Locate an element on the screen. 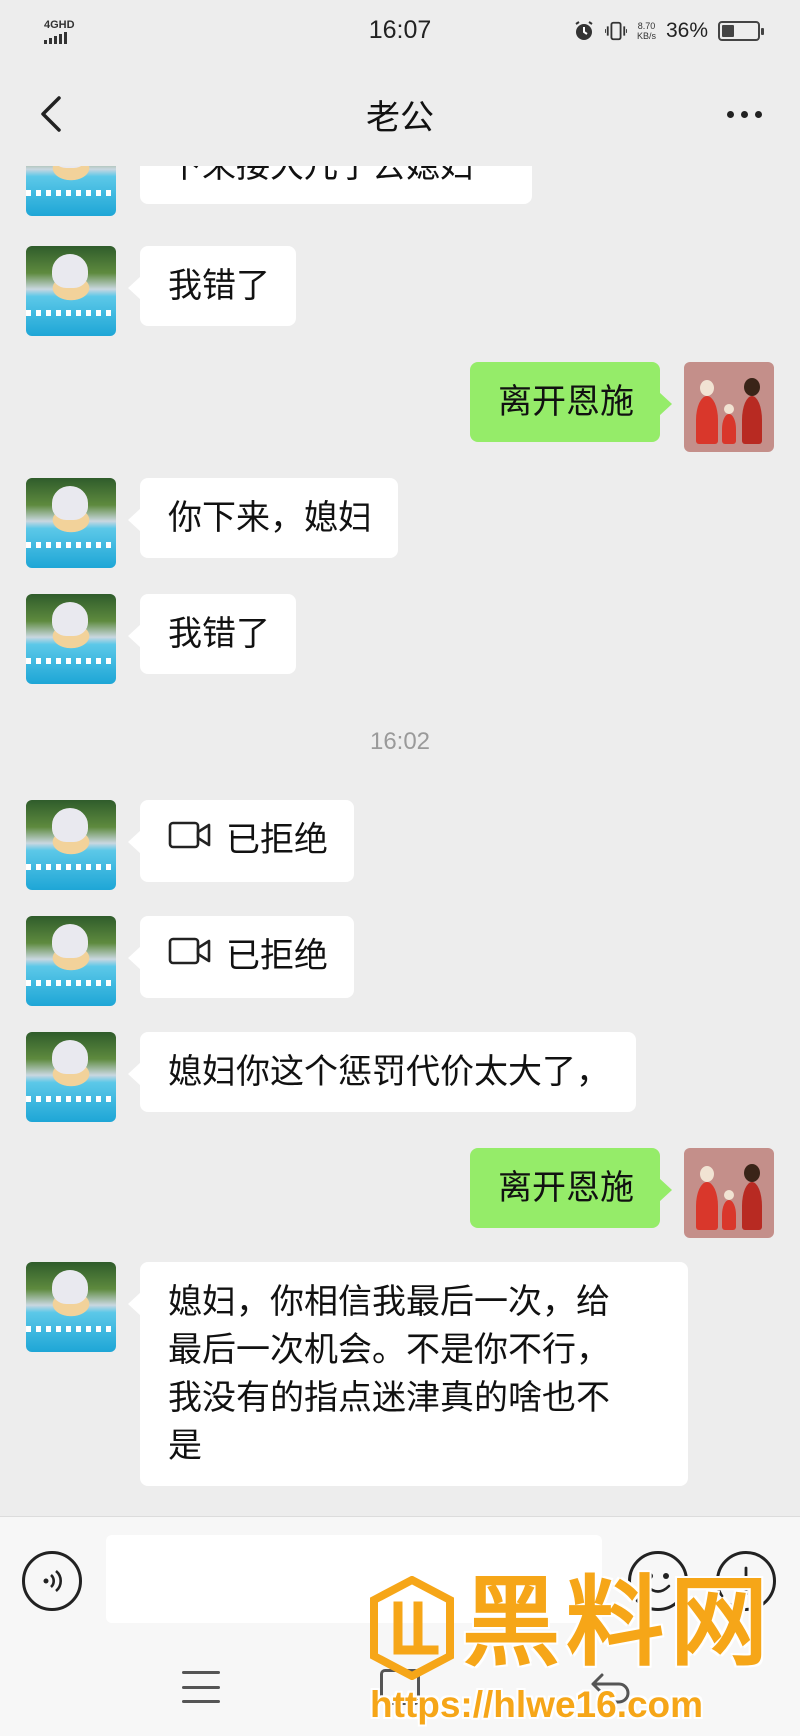 The width and height of the screenshot is (800, 1736). message-line: 我没有的指点迷津真的啥也不 is located at coordinates (389, 1398).